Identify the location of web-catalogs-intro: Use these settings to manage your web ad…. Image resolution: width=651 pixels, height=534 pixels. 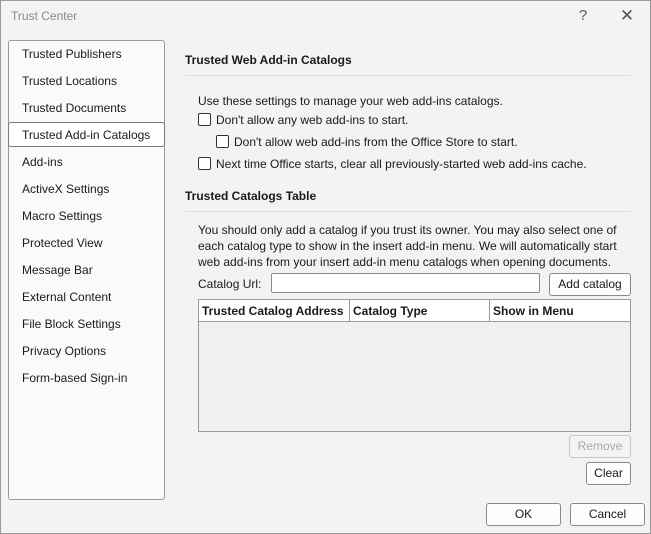
(350, 101).